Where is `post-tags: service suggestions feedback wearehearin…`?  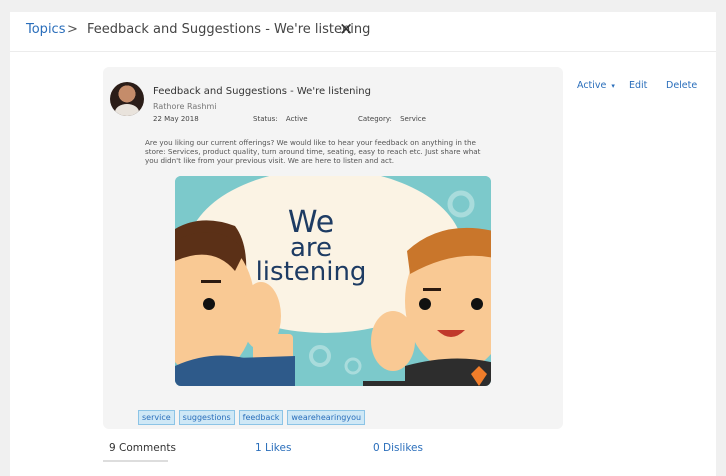 post-tags: service suggestions feedback wearehearin… is located at coordinates (252, 417).